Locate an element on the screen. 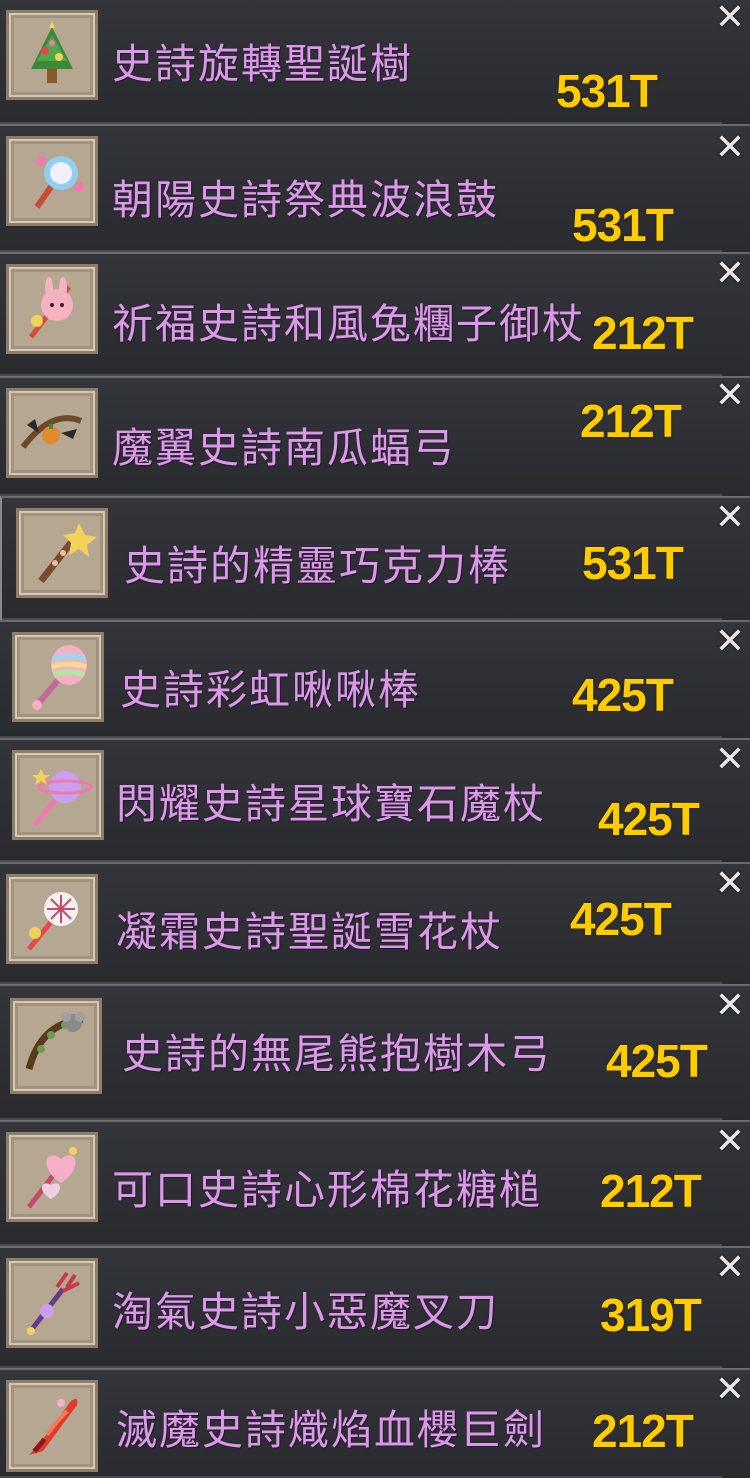 The width and height of the screenshot is (750, 1478). fairy-chocolate-wand-icon is located at coordinates (67, 553).